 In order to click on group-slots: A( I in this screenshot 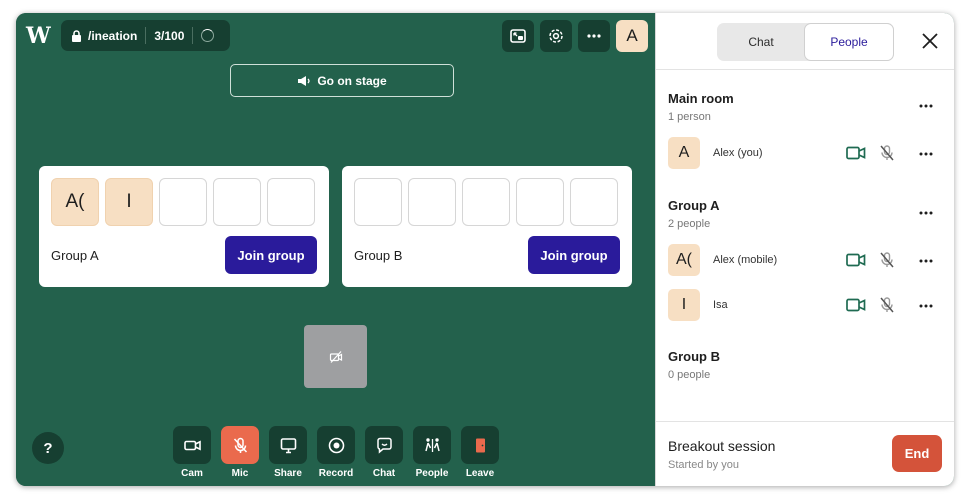, I will do `click(183, 202)`.